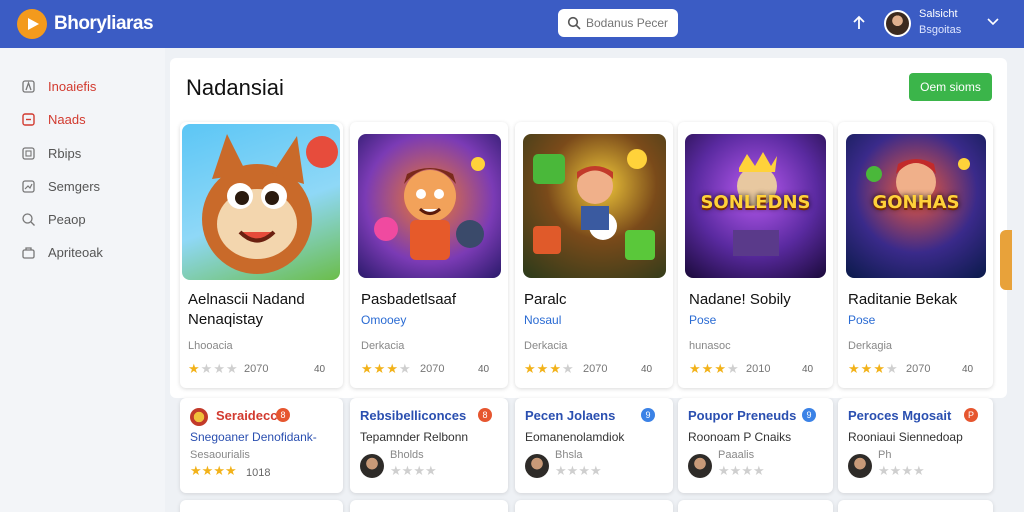 Image resolution: width=1024 pixels, height=512 pixels. I want to click on mini-line: Snegoaner Denofidank-, so click(253, 437).